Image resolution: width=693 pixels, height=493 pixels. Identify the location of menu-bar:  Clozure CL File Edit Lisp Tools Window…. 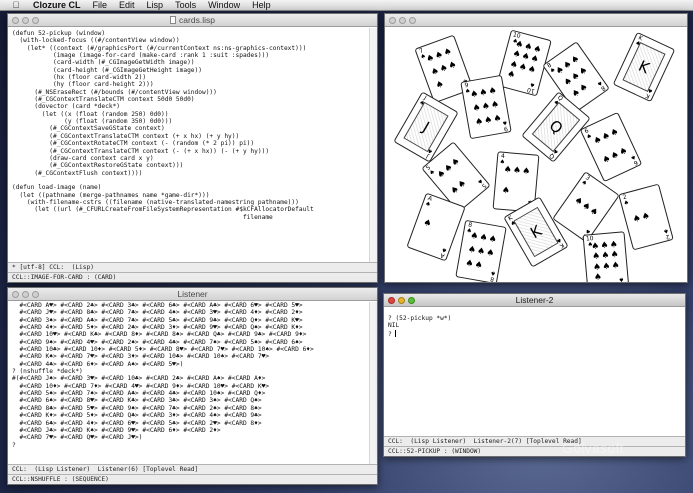
(346, 5).